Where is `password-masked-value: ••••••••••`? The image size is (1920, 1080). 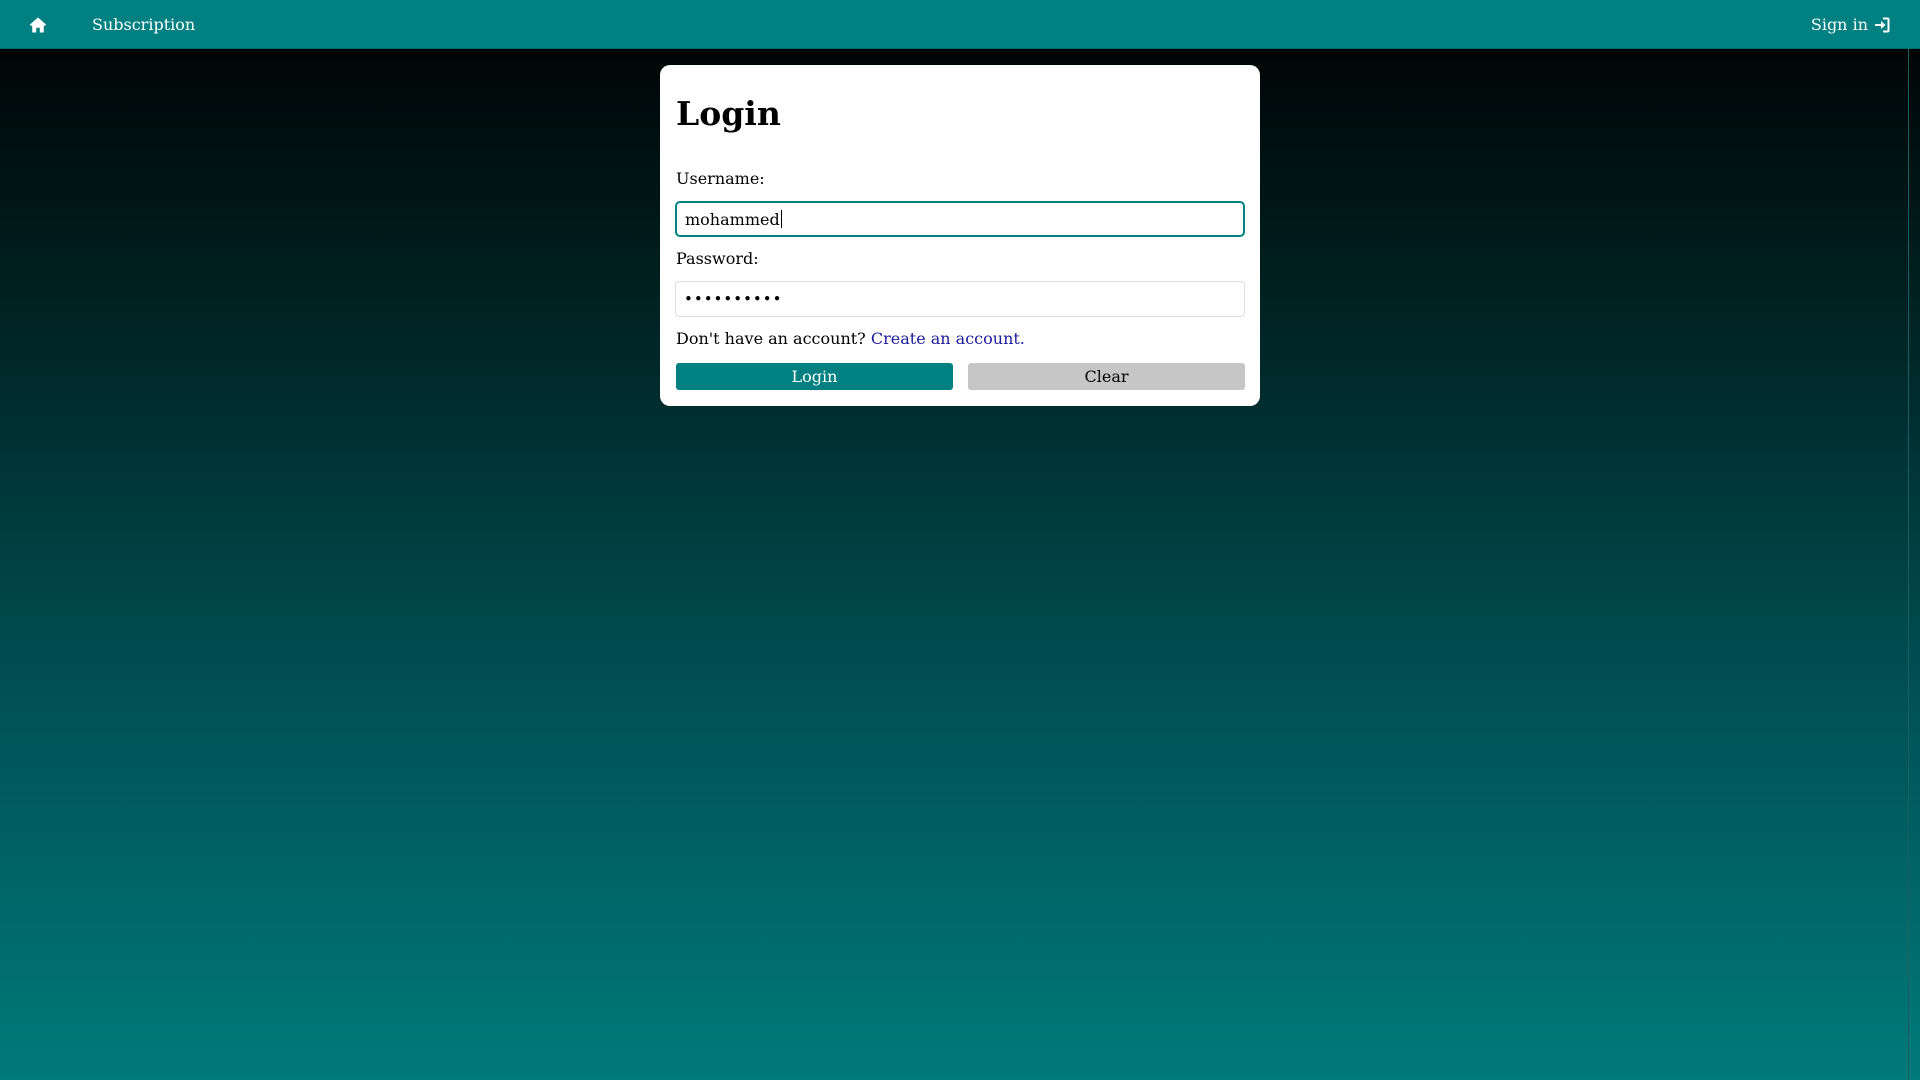
password-masked-value: •••••••••• is located at coordinates (733, 299).